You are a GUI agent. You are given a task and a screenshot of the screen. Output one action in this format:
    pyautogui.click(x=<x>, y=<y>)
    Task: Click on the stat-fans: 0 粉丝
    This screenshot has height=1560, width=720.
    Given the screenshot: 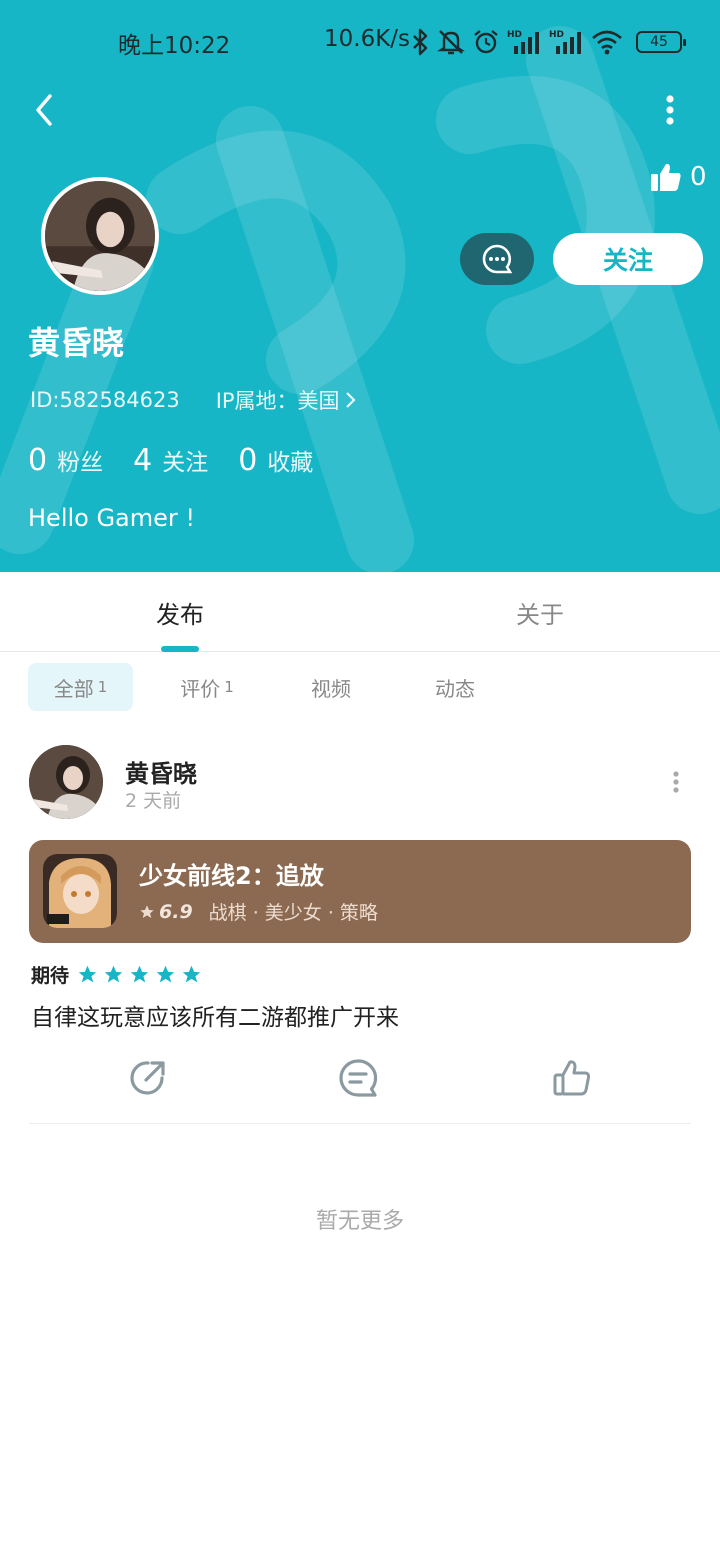 What is the action you would take?
    pyautogui.click(x=65, y=460)
    